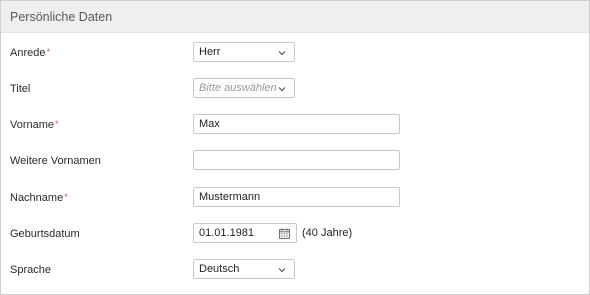  I want to click on geburtsdatum-value: 01.01.1981, so click(227, 233).